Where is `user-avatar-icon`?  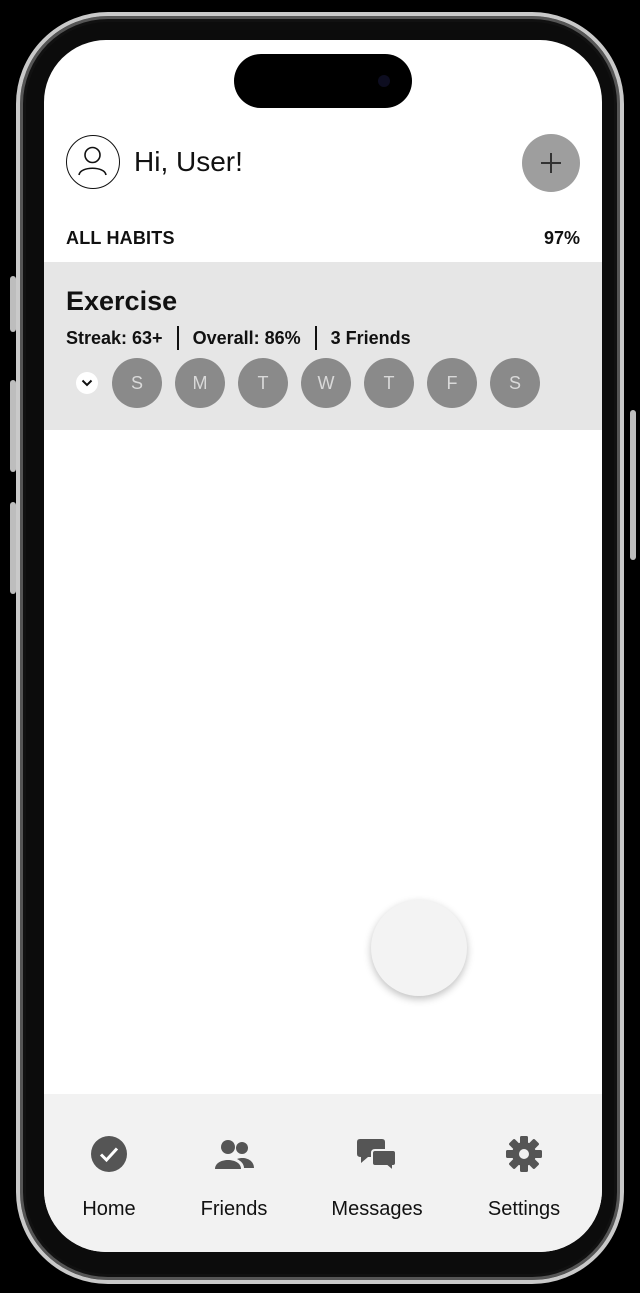 user-avatar-icon is located at coordinates (93, 162).